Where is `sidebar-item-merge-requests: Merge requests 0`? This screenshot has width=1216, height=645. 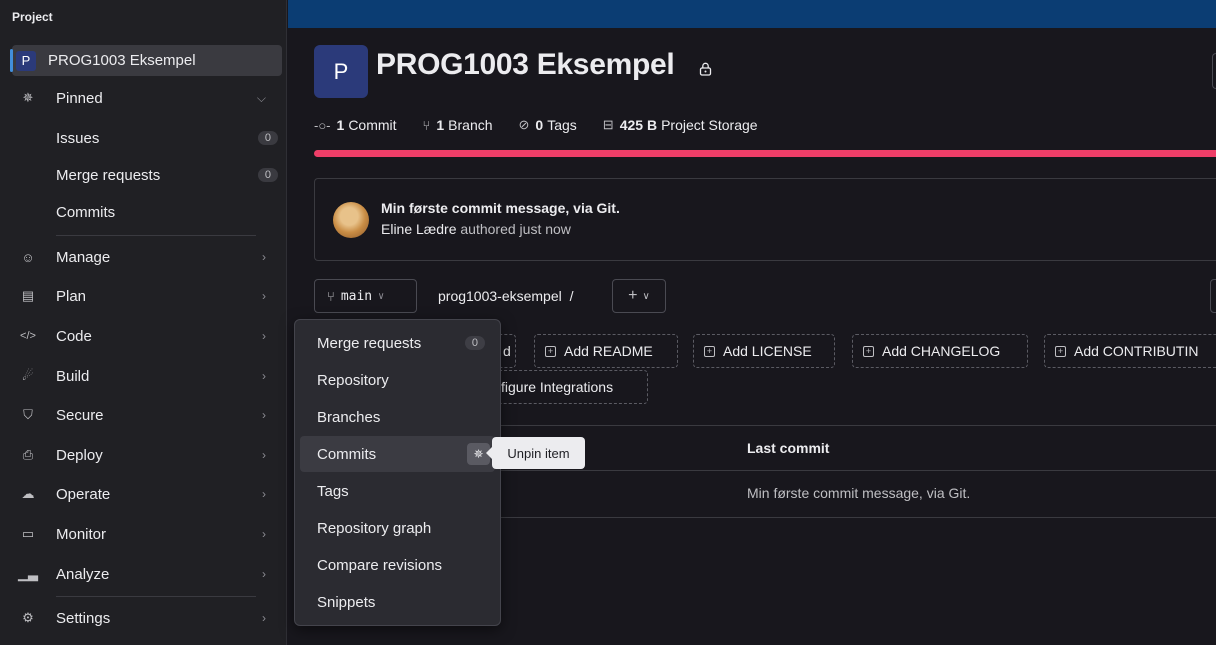
sidebar-item-merge-requests: Merge requests 0 is located at coordinates (167, 175).